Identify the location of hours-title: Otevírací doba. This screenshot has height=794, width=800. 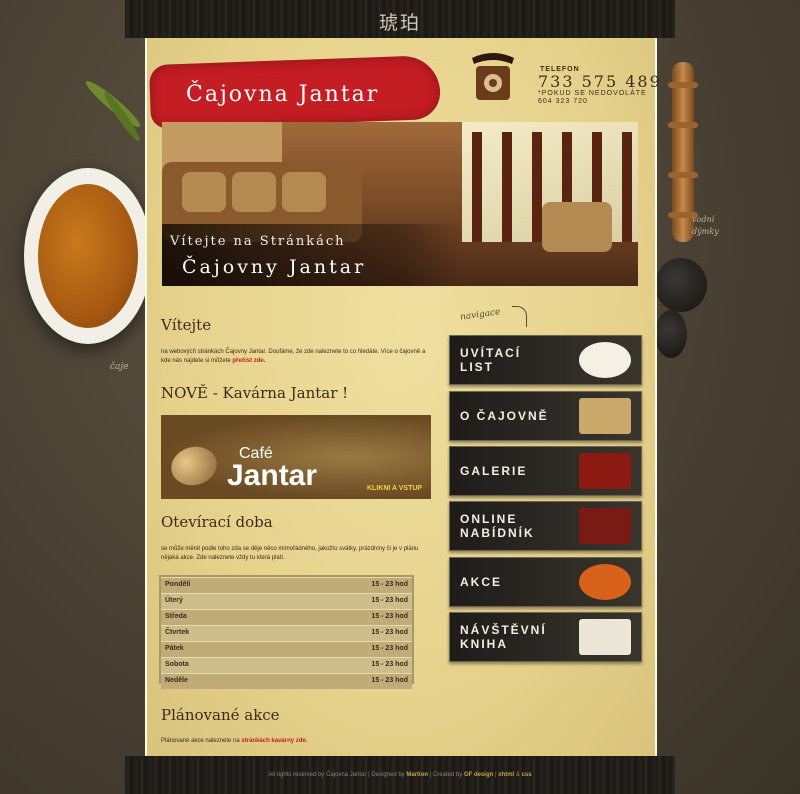
(217, 522).